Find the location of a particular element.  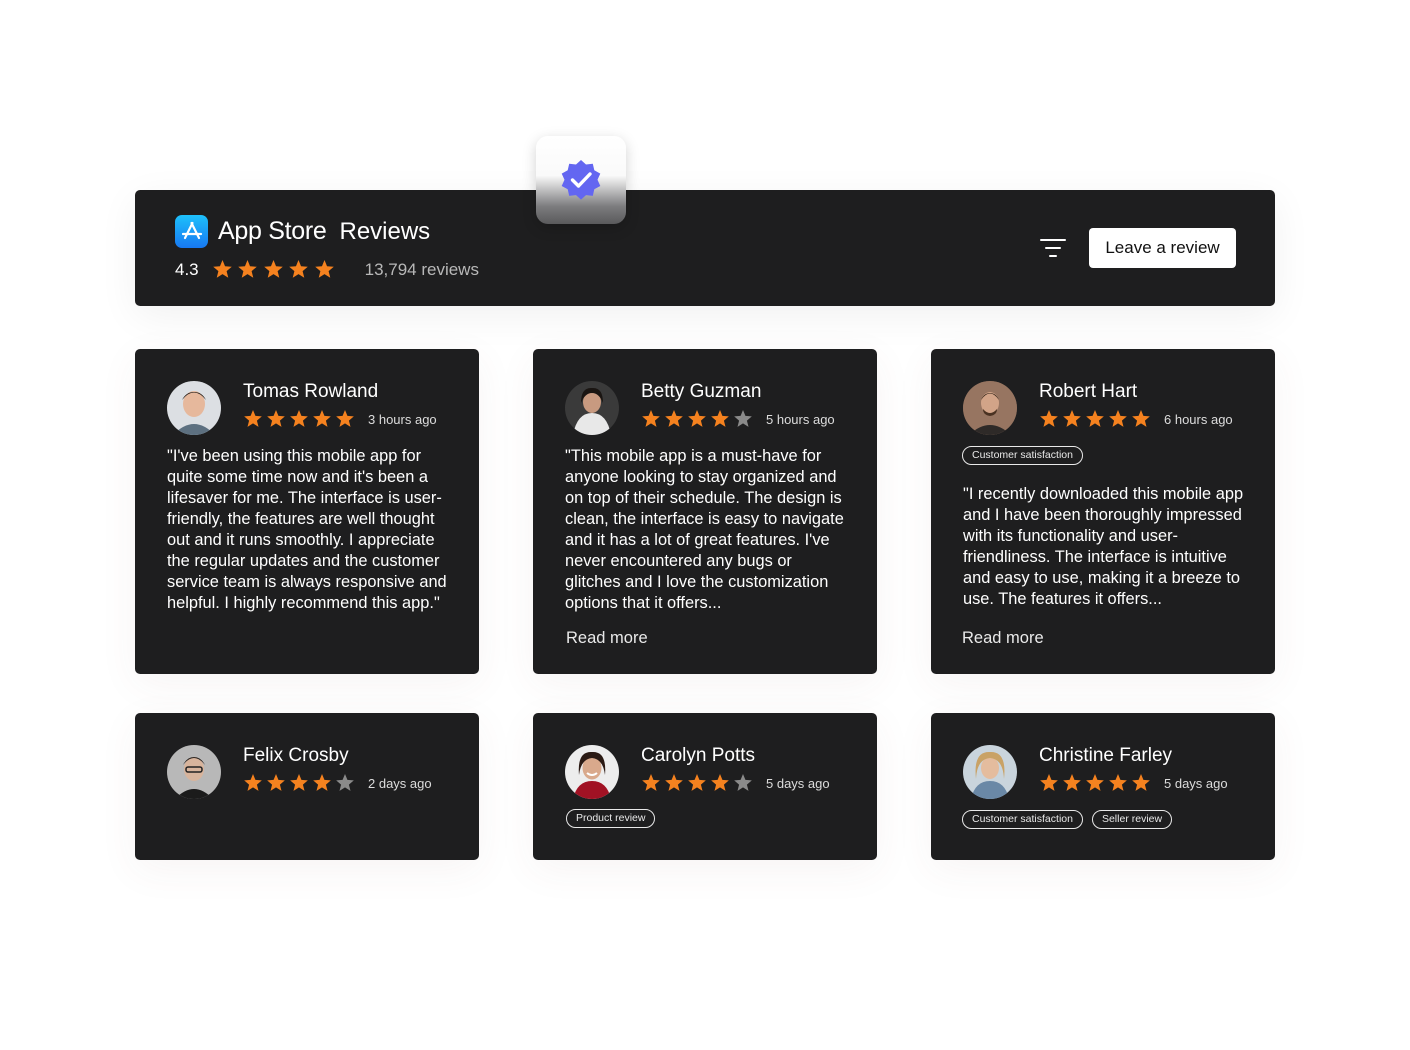

app-store-icon is located at coordinates (191, 231).